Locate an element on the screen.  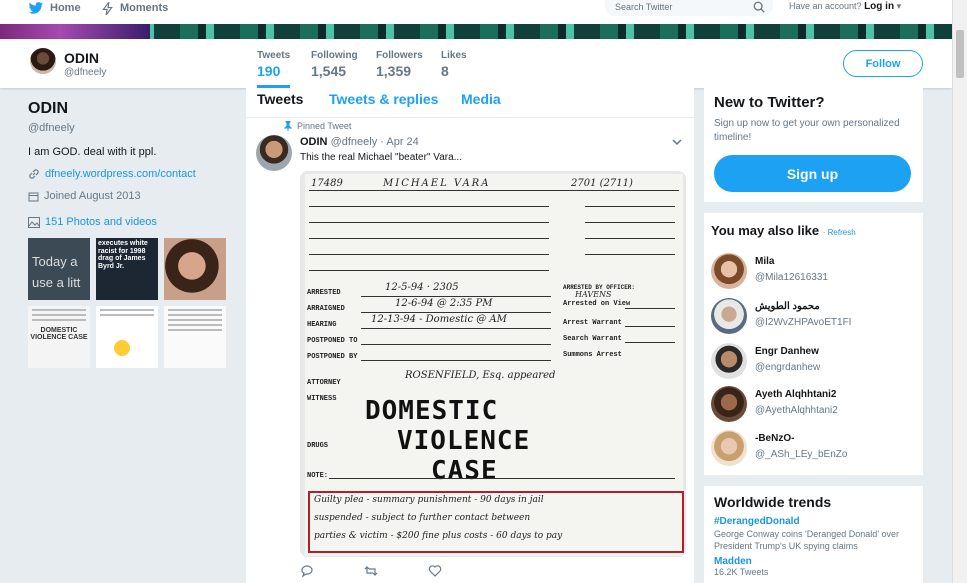
pin-icon is located at coordinates (288, 126).